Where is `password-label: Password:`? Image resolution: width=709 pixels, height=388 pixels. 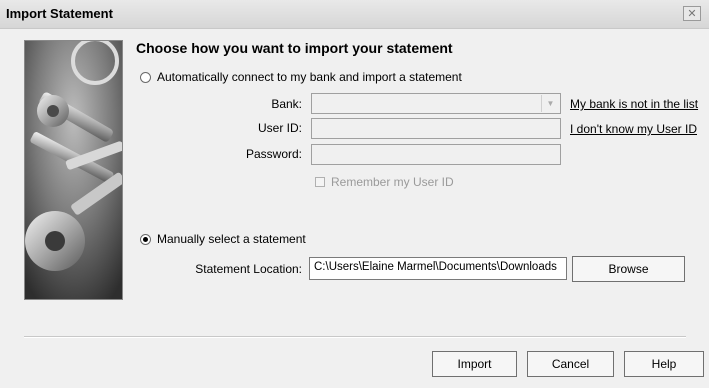
password-label: Password: is located at coordinates (273, 154).